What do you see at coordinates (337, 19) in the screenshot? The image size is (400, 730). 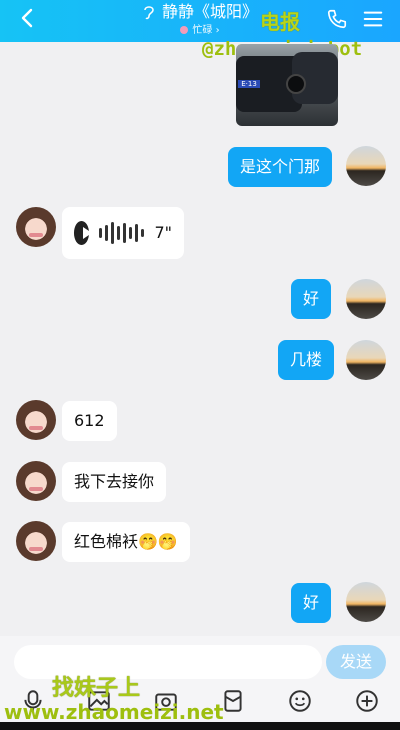 I see `phone-icon` at bounding box center [337, 19].